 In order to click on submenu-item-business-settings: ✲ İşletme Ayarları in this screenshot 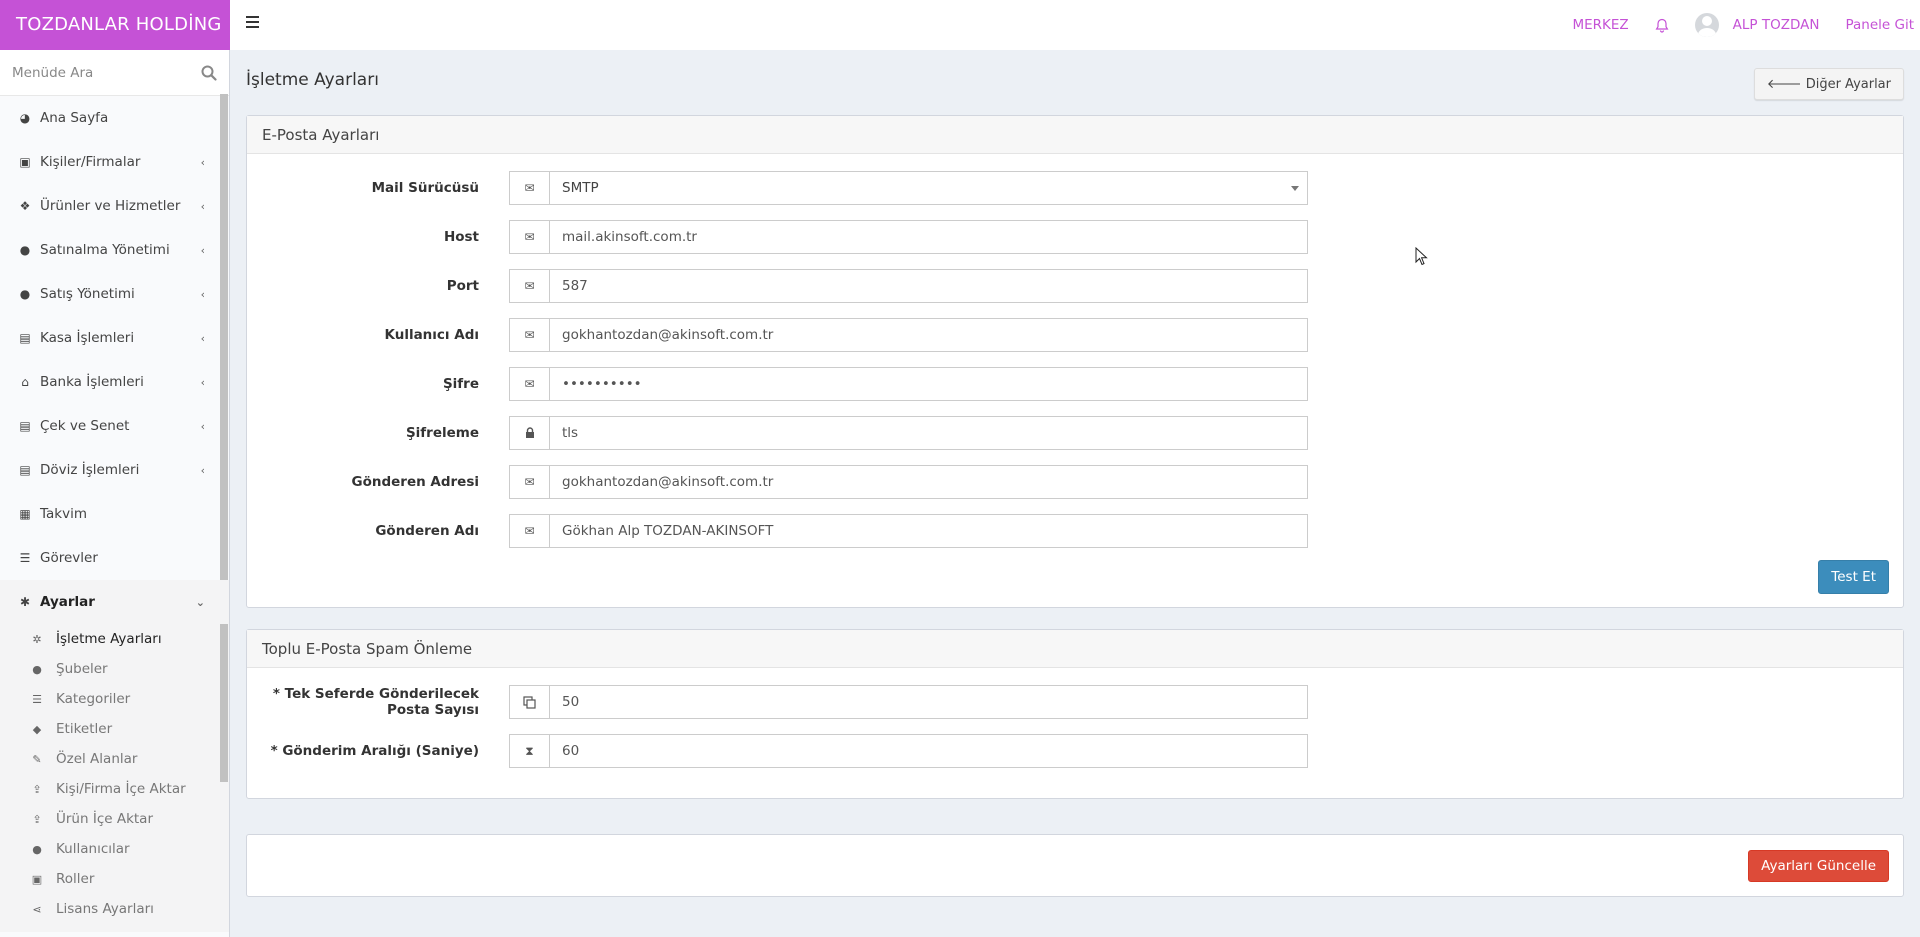, I will do `click(114, 639)`.